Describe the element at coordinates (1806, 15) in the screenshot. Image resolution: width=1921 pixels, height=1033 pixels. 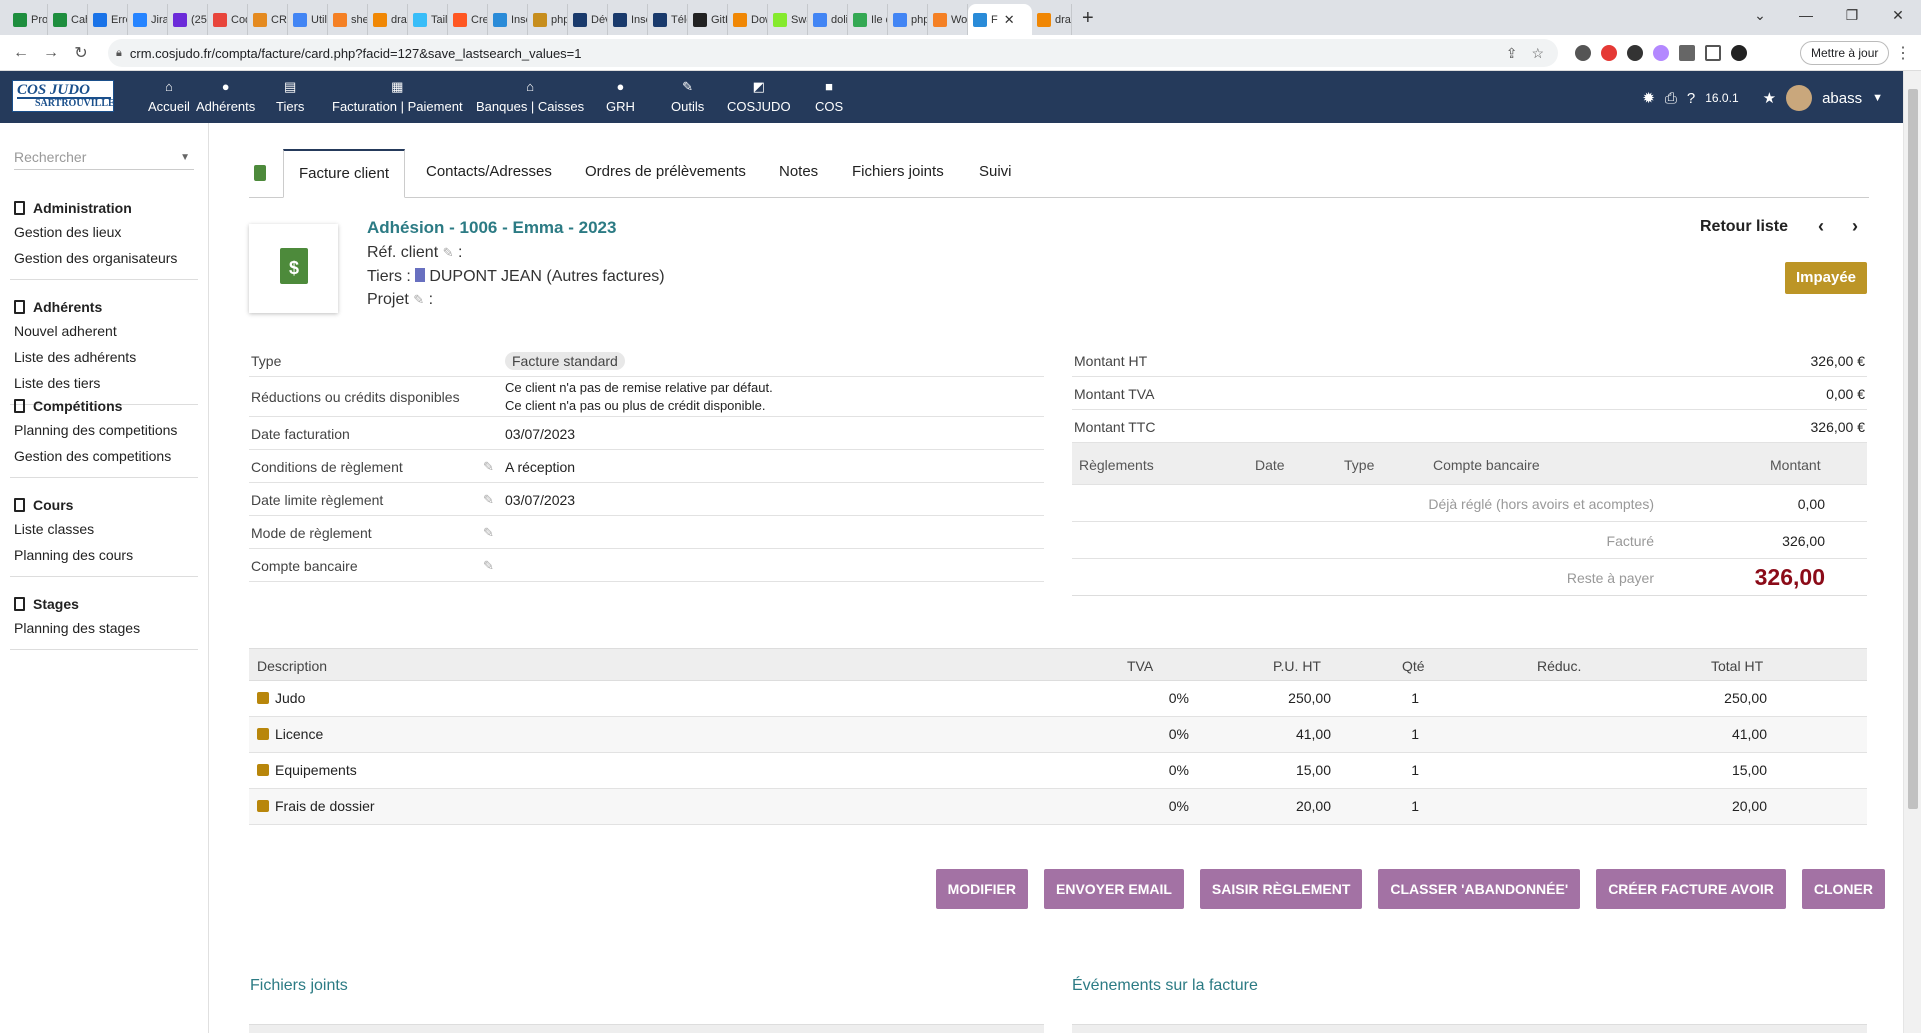
I see `minimize-icon: —` at that location.